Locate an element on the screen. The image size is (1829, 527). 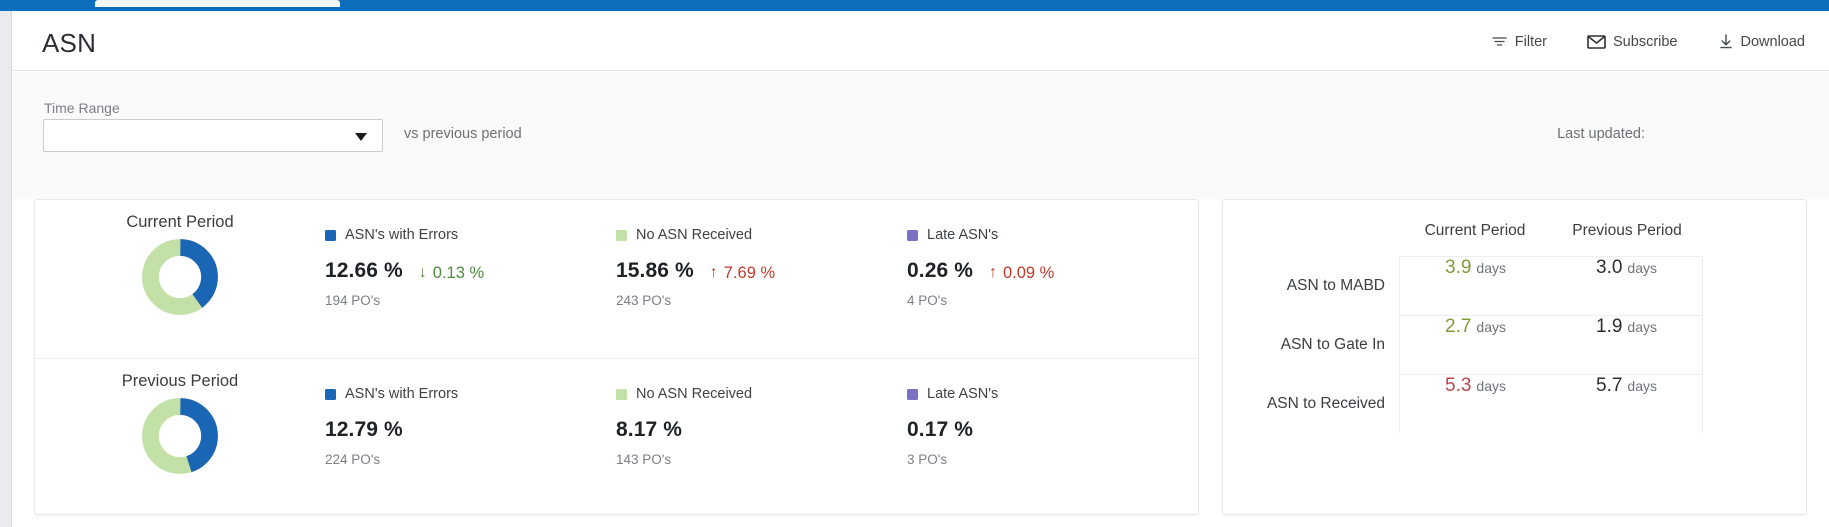
row-cells: 5.3 days 5.7 days is located at coordinates (1551, 403).